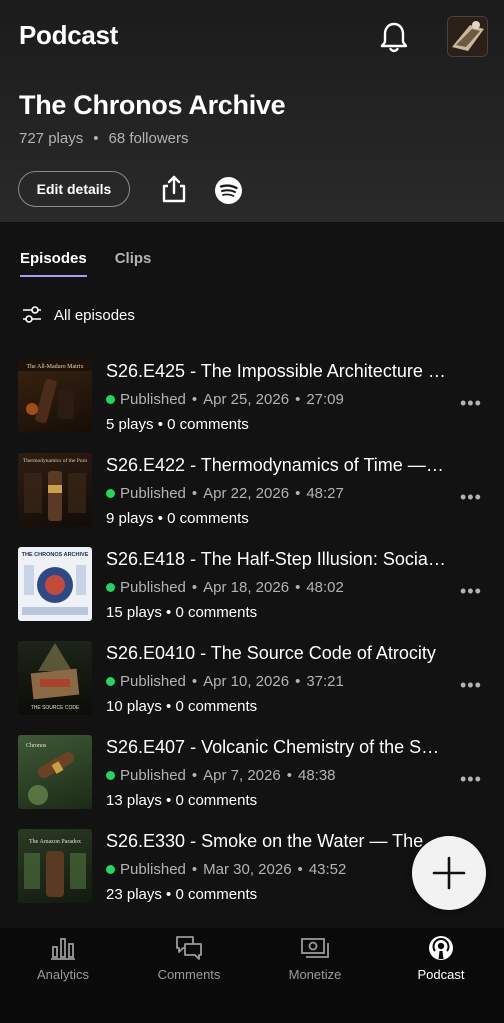  I want to click on episode-thumbnail: The All-Maduro Matrix, so click(55, 396).